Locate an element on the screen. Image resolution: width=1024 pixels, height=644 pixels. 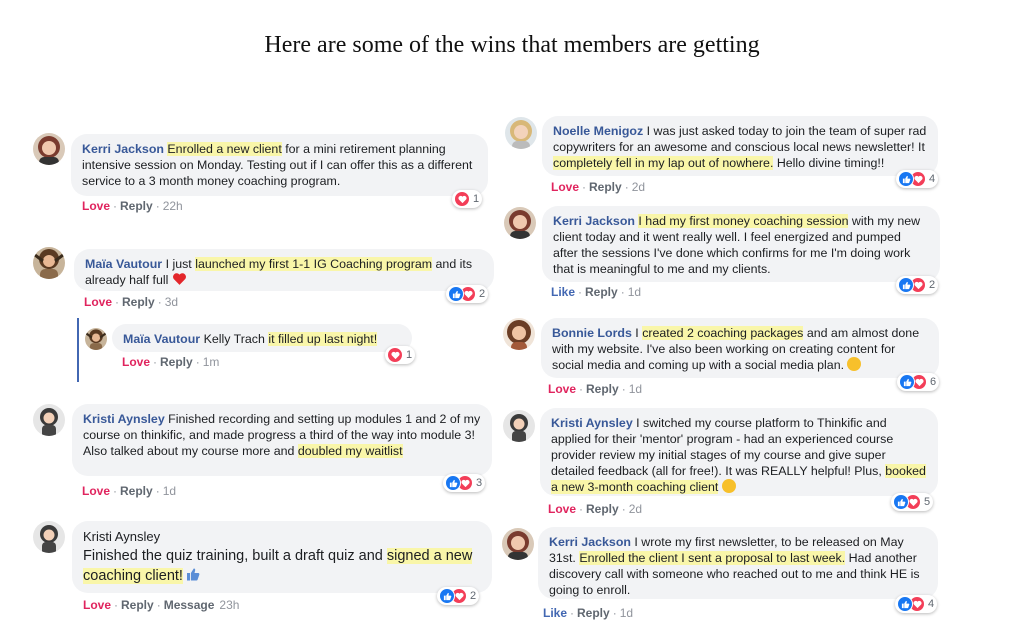
timestamp: 23h is located at coordinates (226, 605).